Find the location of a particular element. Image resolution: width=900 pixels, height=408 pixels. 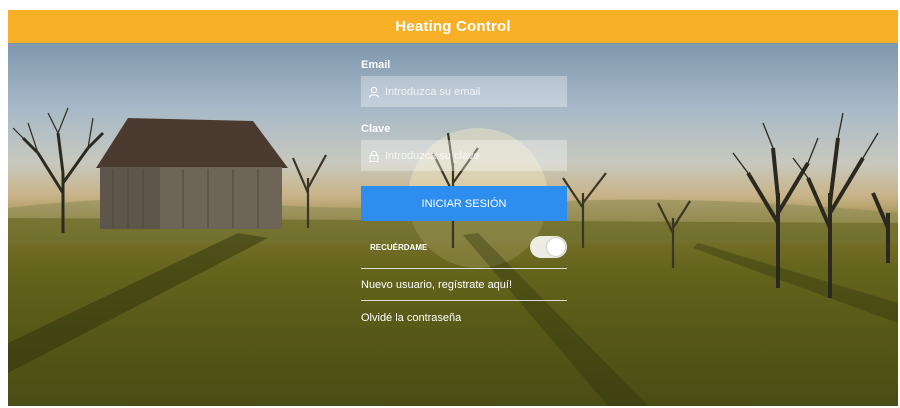

user-icon is located at coordinates (373, 91).